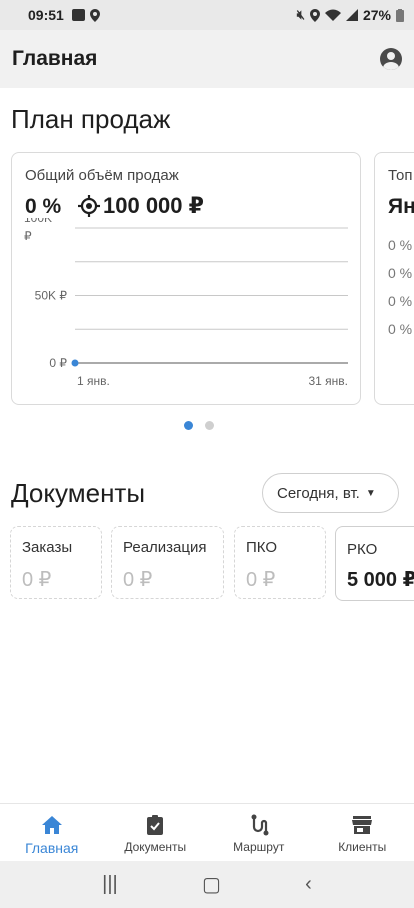  Describe the element at coordinates (55, 58) in the screenshot. I see `page-title: Главная` at that location.